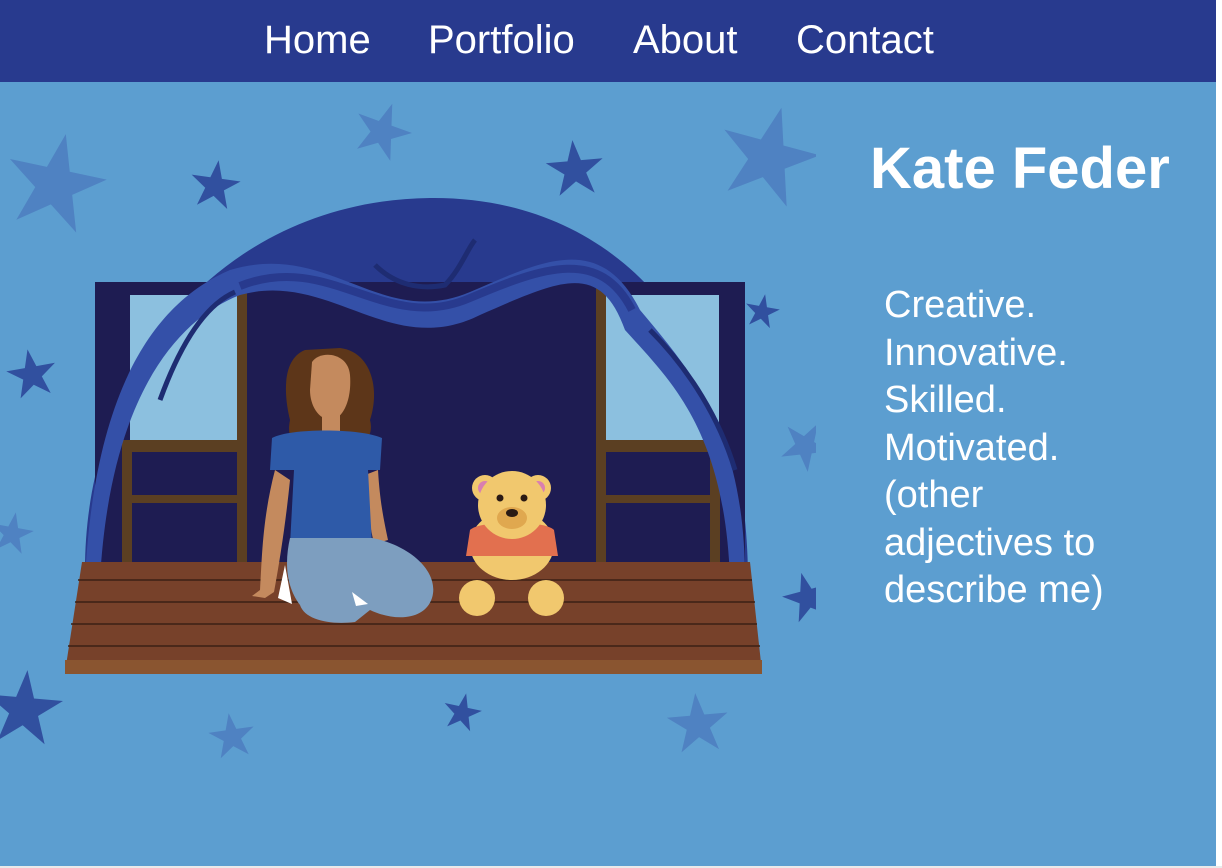 This screenshot has height=868, width=1222. I want to click on nav-about-link: About, so click(685, 40).